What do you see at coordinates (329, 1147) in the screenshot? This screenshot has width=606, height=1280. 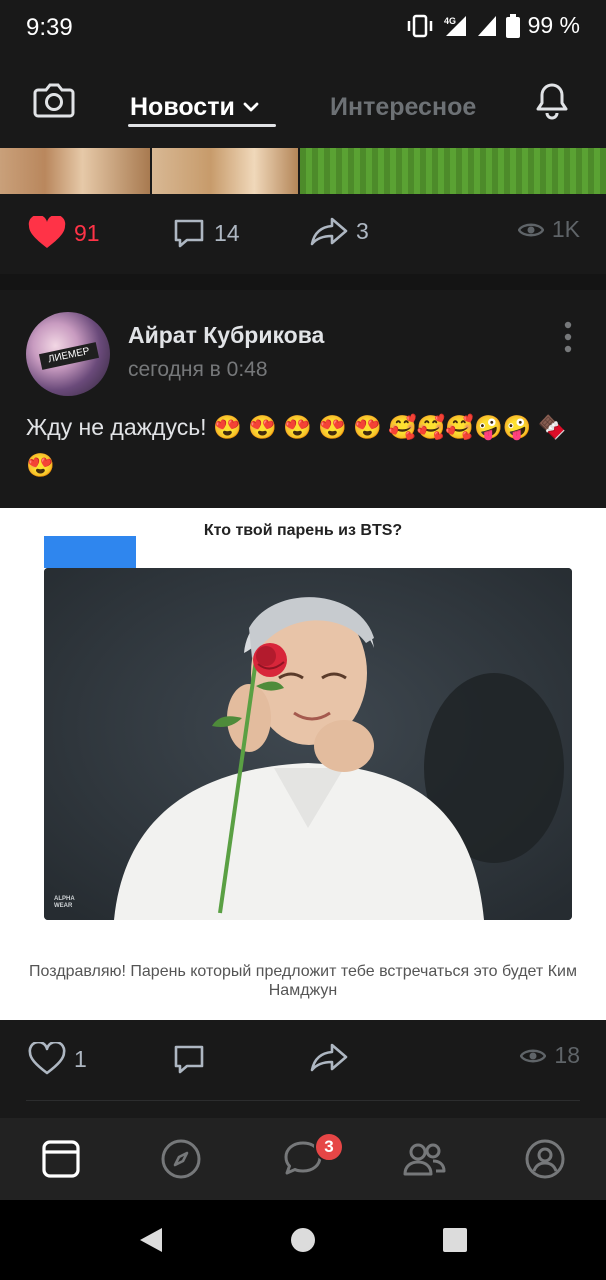 I see `messages-badge: 3` at bounding box center [329, 1147].